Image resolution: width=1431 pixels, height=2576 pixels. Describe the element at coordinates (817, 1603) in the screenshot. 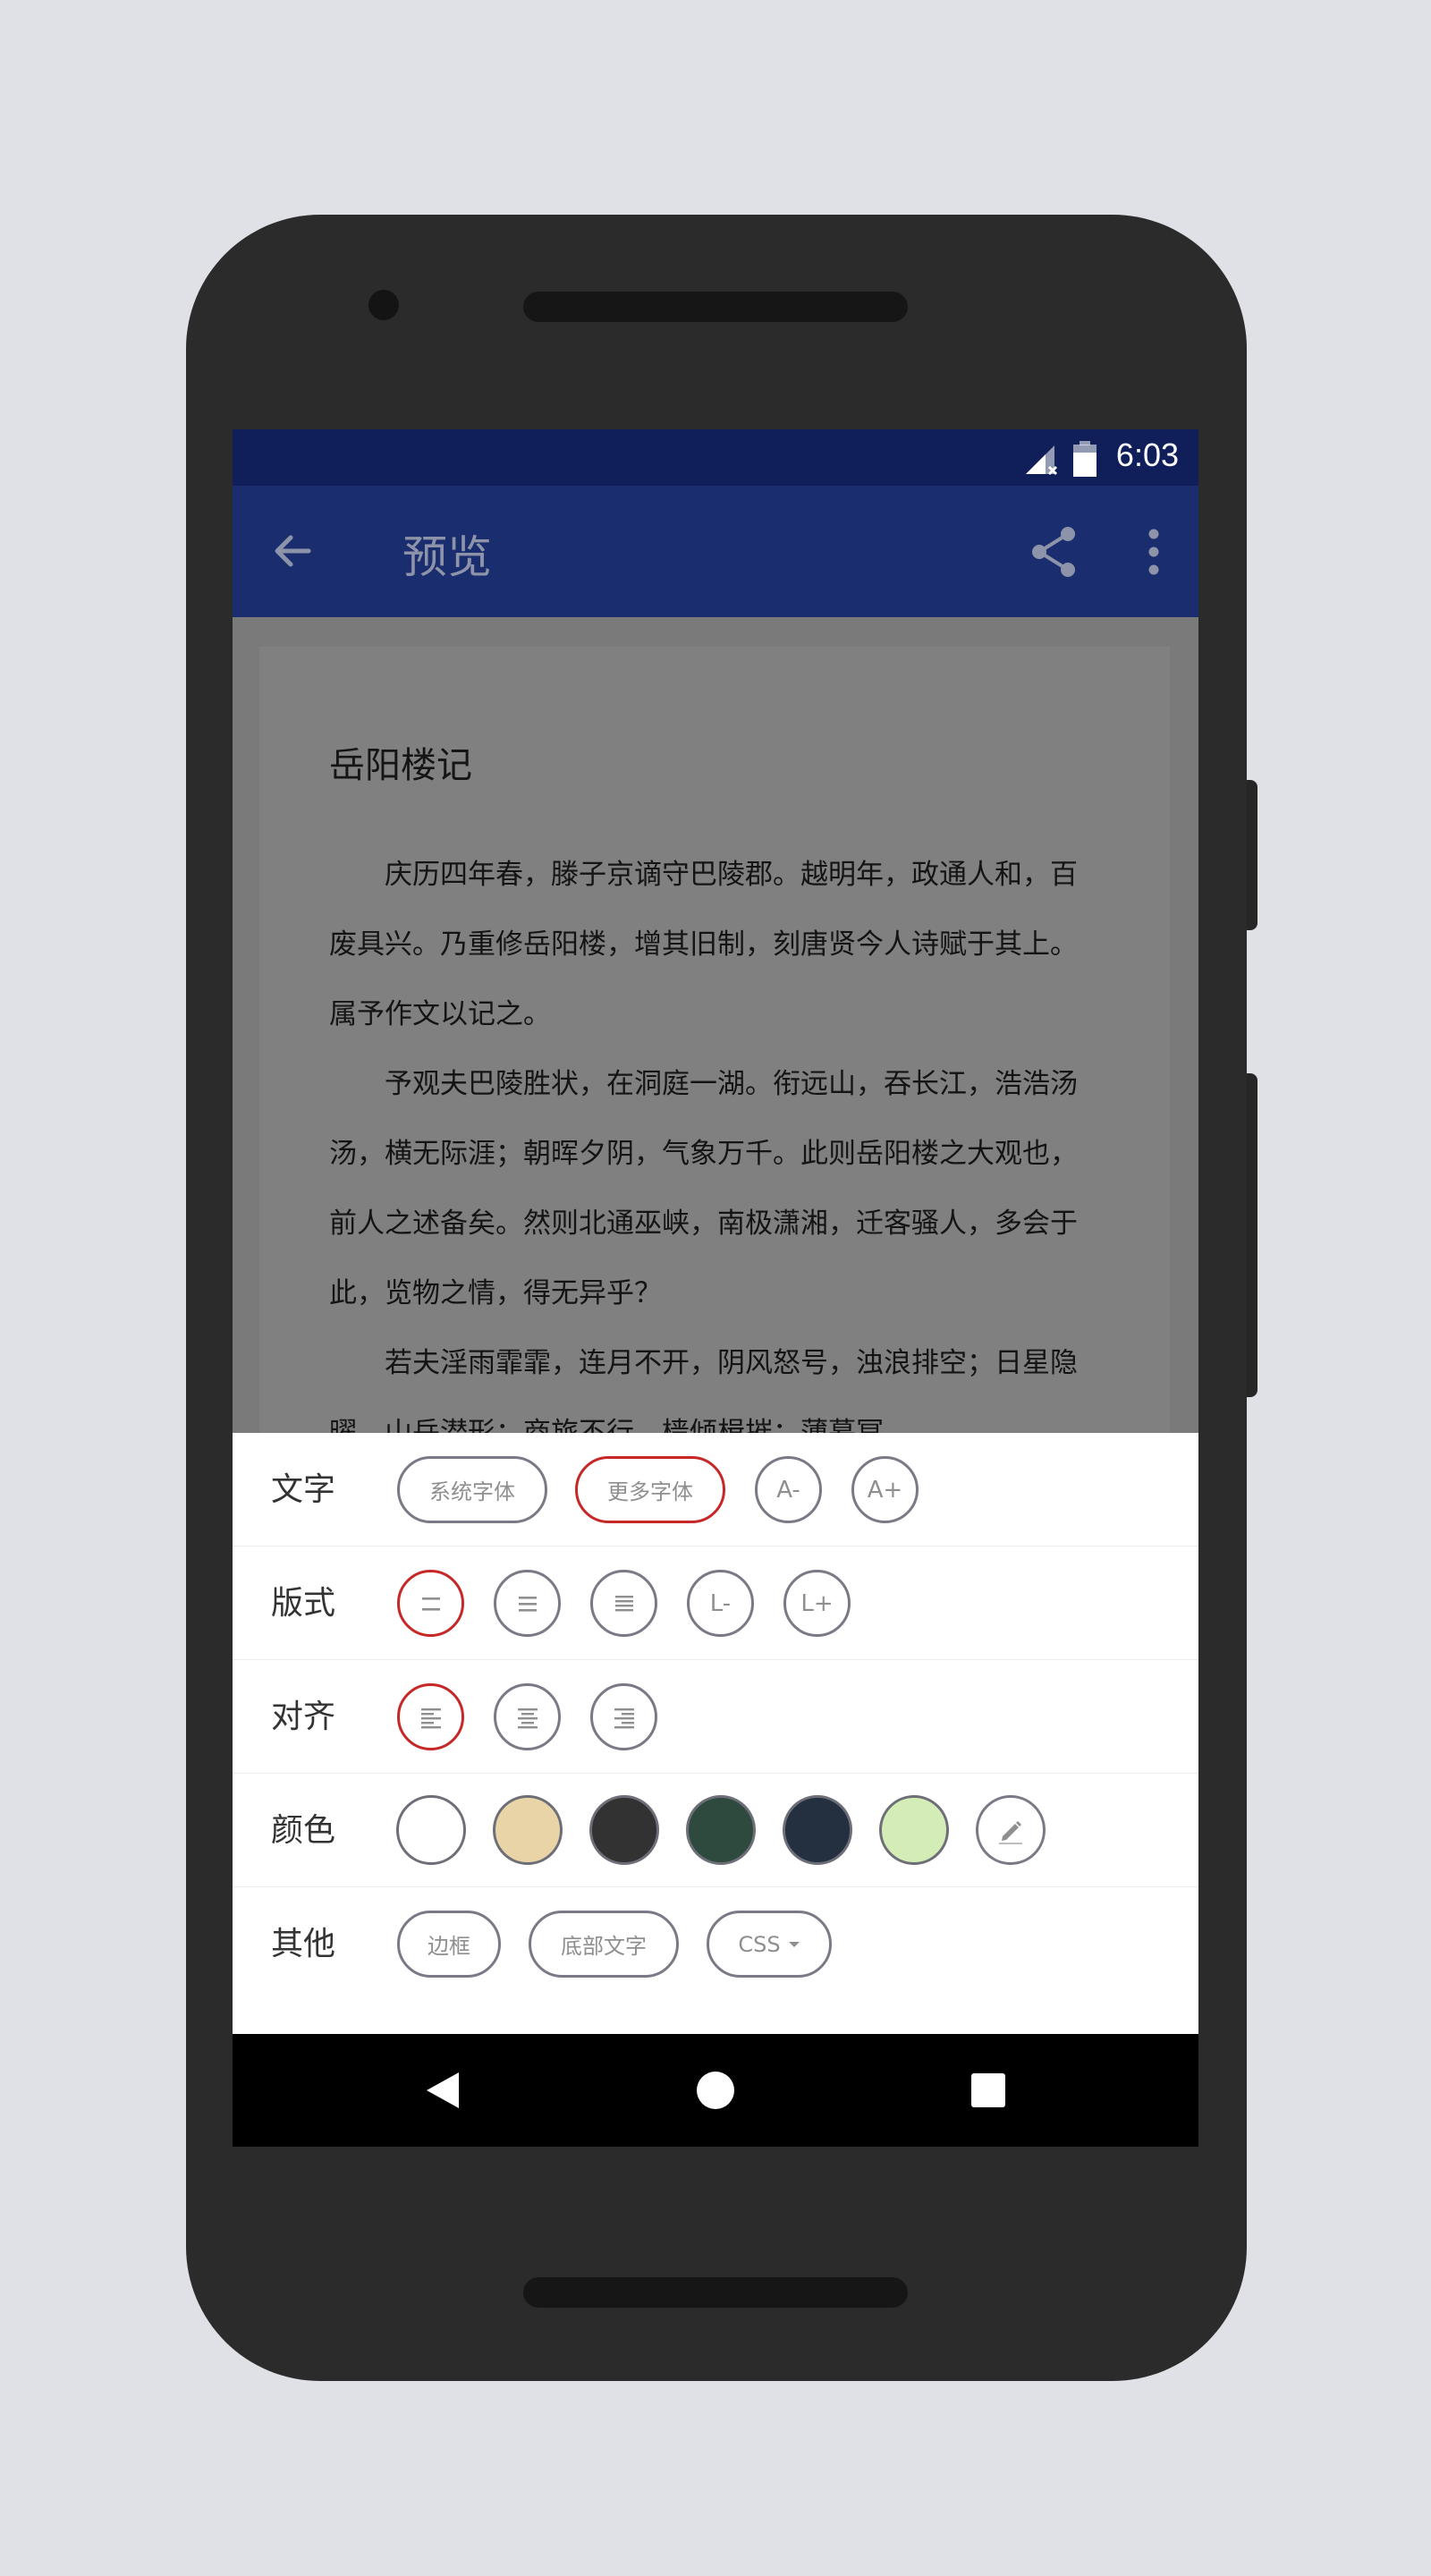

I see `line-height-larger-button: L+` at that location.